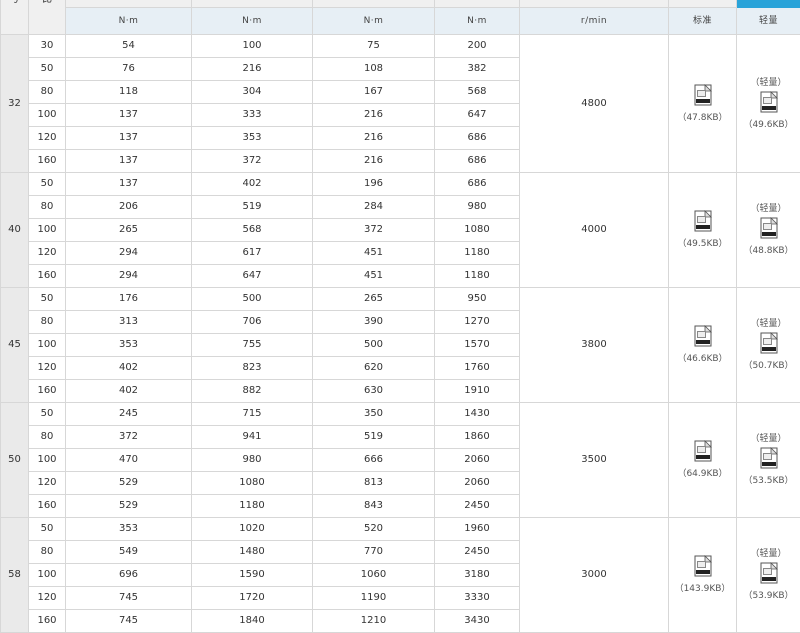  I want to click on torque-cell-t1: 745, so click(129, 598).